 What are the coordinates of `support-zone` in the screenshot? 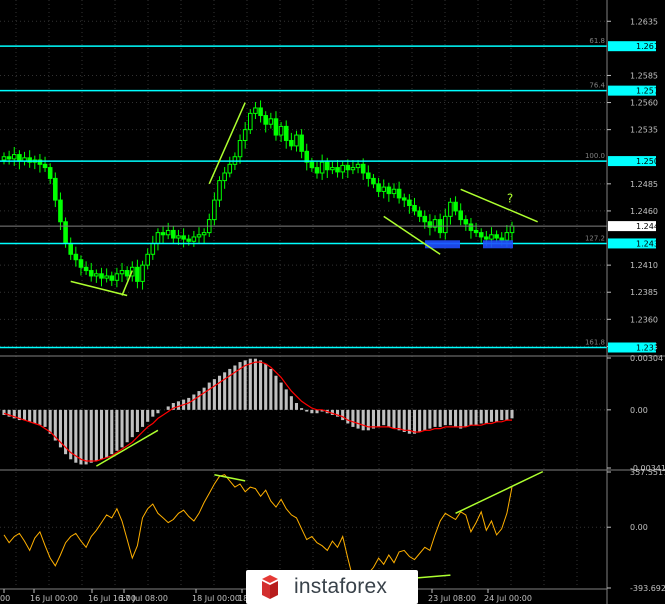 It's located at (498, 244).